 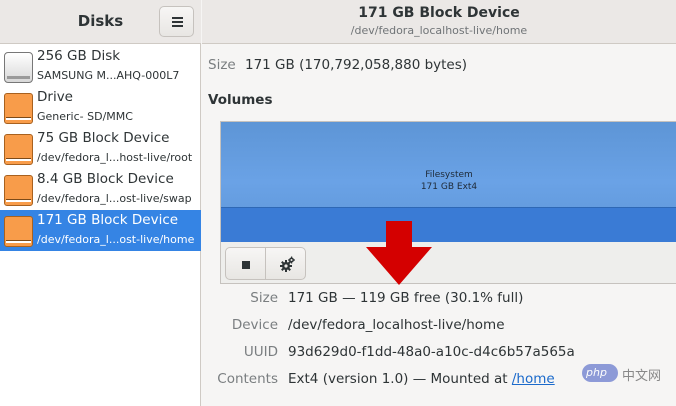 I want to click on device-title: 171 GB Block Device, so click(x=439, y=13).